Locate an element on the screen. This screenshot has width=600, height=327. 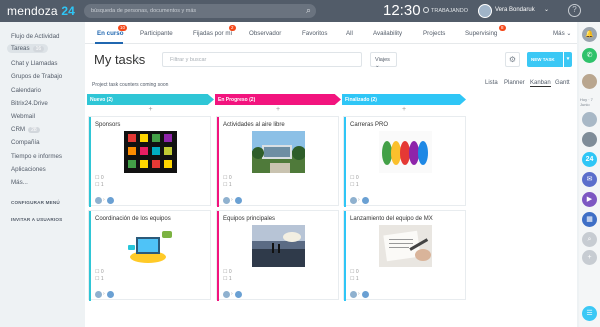
tab-supervising: Supervising is located at coordinates (481, 33).